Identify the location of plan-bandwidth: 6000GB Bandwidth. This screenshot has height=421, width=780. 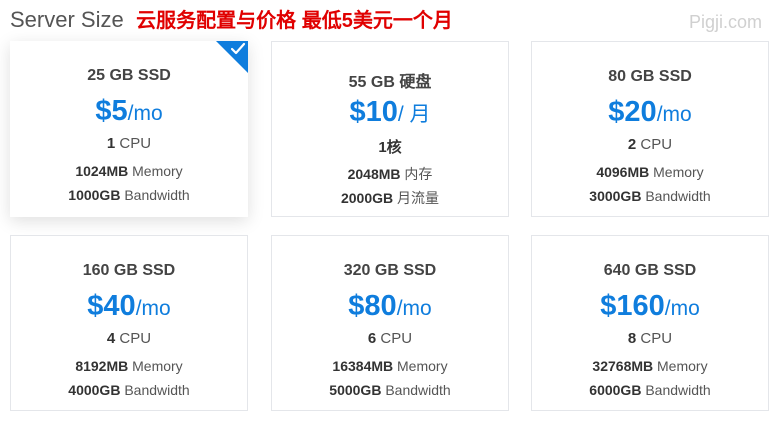
(650, 390).